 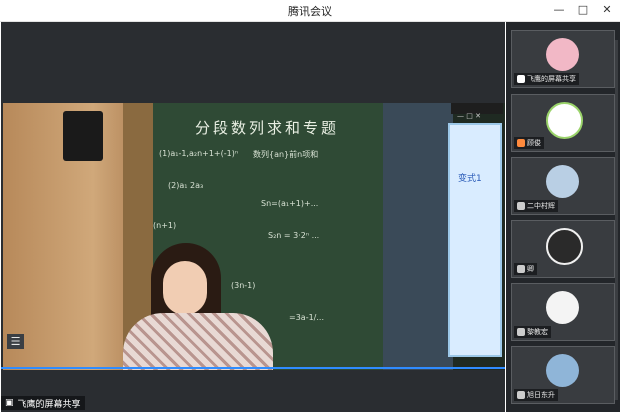 What do you see at coordinates (534, 143) in the screenshot?
I see `participant-name: 顾俊` at bounding box center [534, 143].